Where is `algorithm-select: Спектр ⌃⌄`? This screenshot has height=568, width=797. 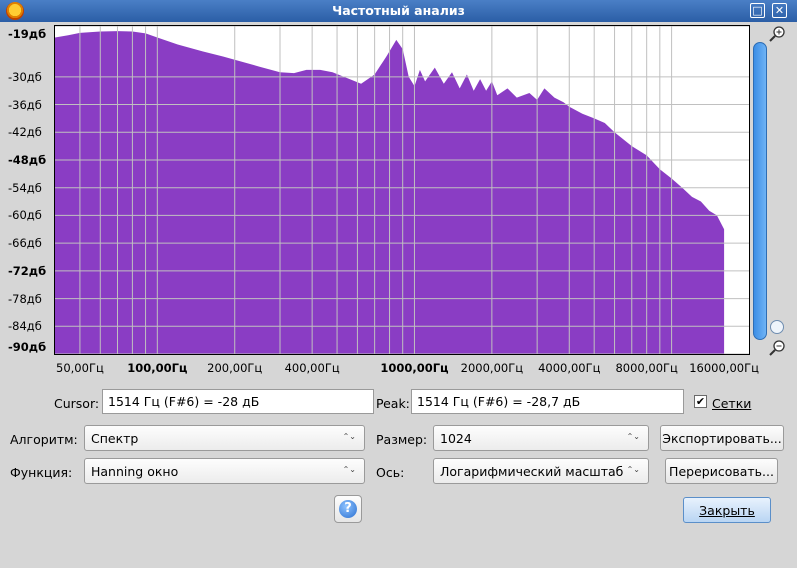
algorithm-select: Спектр ⌃⌄ is located at coordinates (224, 438).